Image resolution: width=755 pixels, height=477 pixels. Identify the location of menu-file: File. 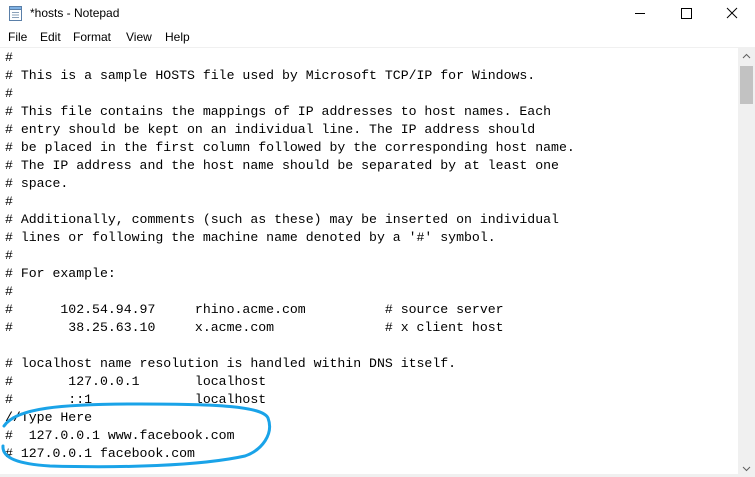
(17, 37).